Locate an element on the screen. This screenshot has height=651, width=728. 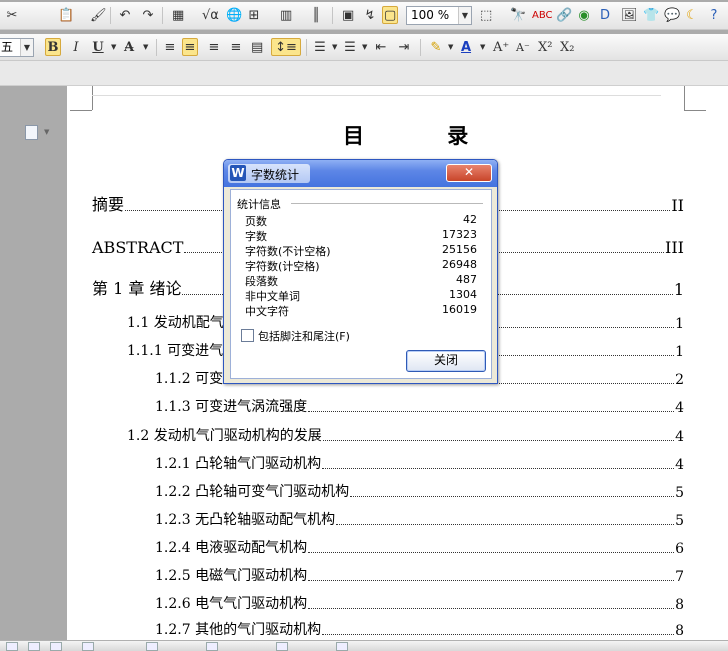
font-size-select: 五 ▼ is located at coordinates (17, 47).